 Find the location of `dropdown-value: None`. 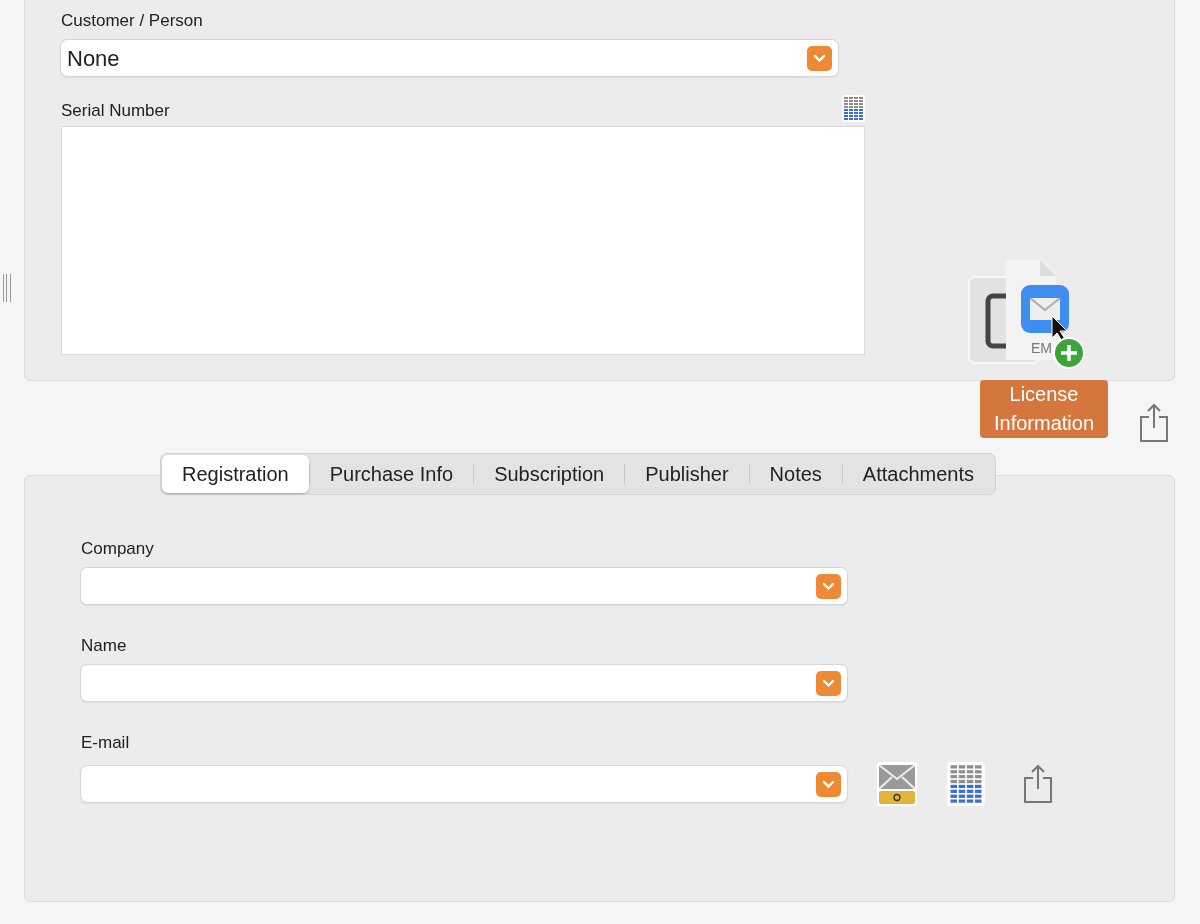

dropdown-value: None is located at coordinates (93, 58).